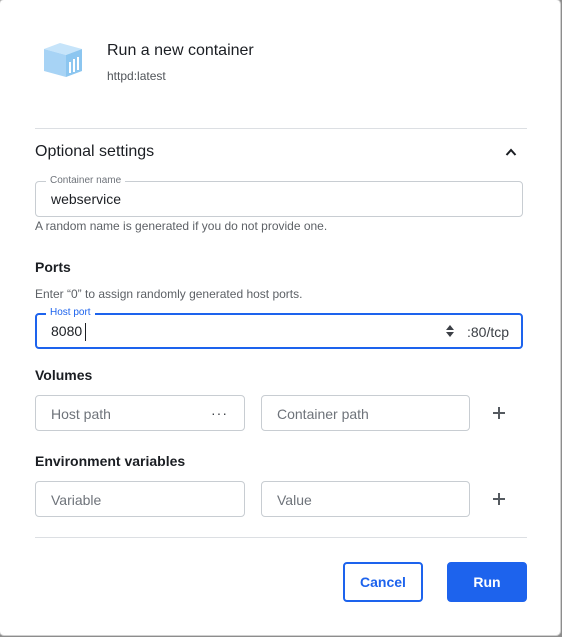 This screenshot has height=637, width=562. What do you see at coordinates (95, 151) in the screenshot?
I see `optional-settings-title: Optional settings` at bounding box center [95, 151].